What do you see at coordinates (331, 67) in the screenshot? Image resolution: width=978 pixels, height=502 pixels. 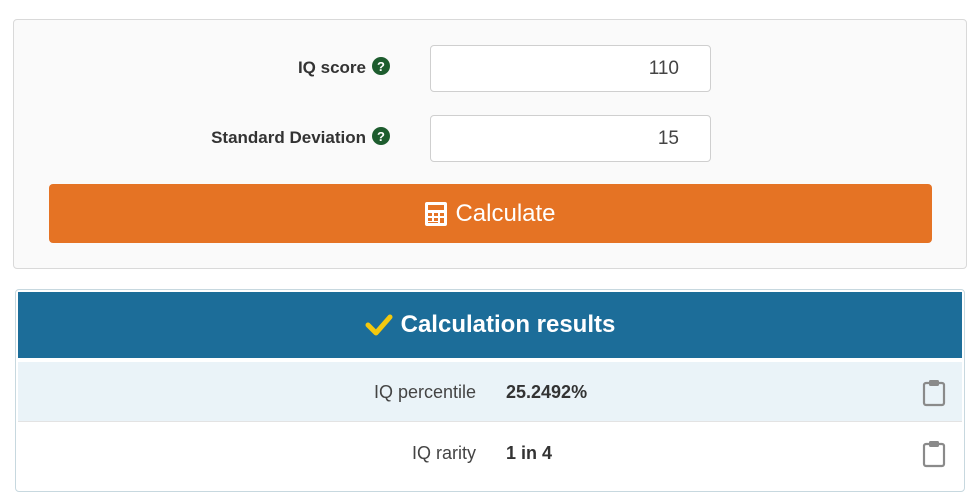 I see `iq-score-label: IQ score` at bounding box center [331, 67].